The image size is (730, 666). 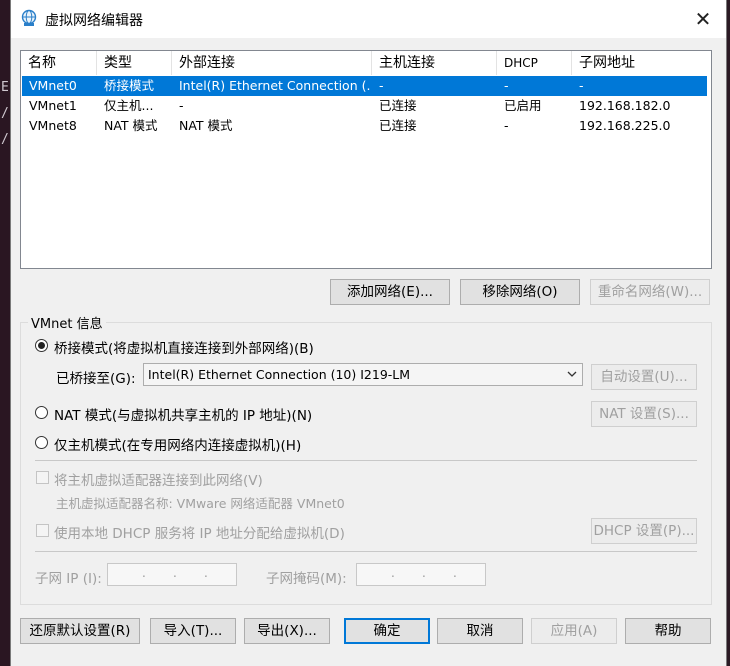 What do you see at coordinates (42, 530) in the screenshot?
I see `use-dhcp-checkbox` at bounding box center [42, 530].